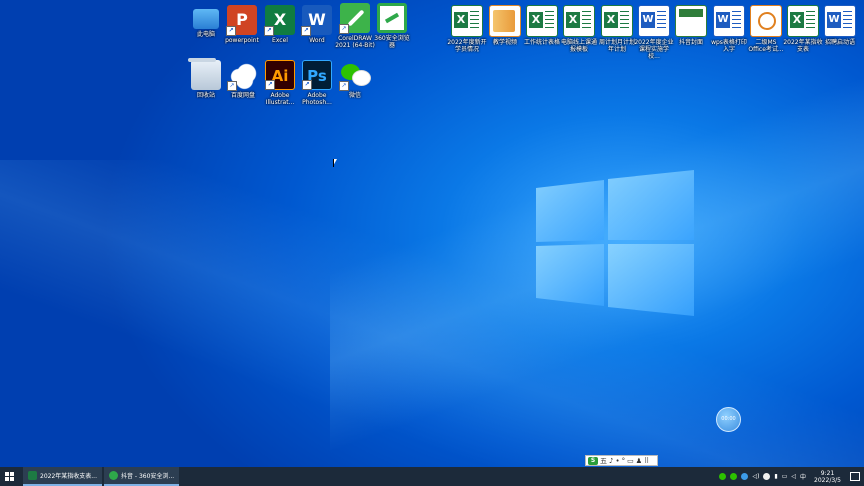  I want to click on desktop-file-doc: 招聘启动语, so click(840, 25).